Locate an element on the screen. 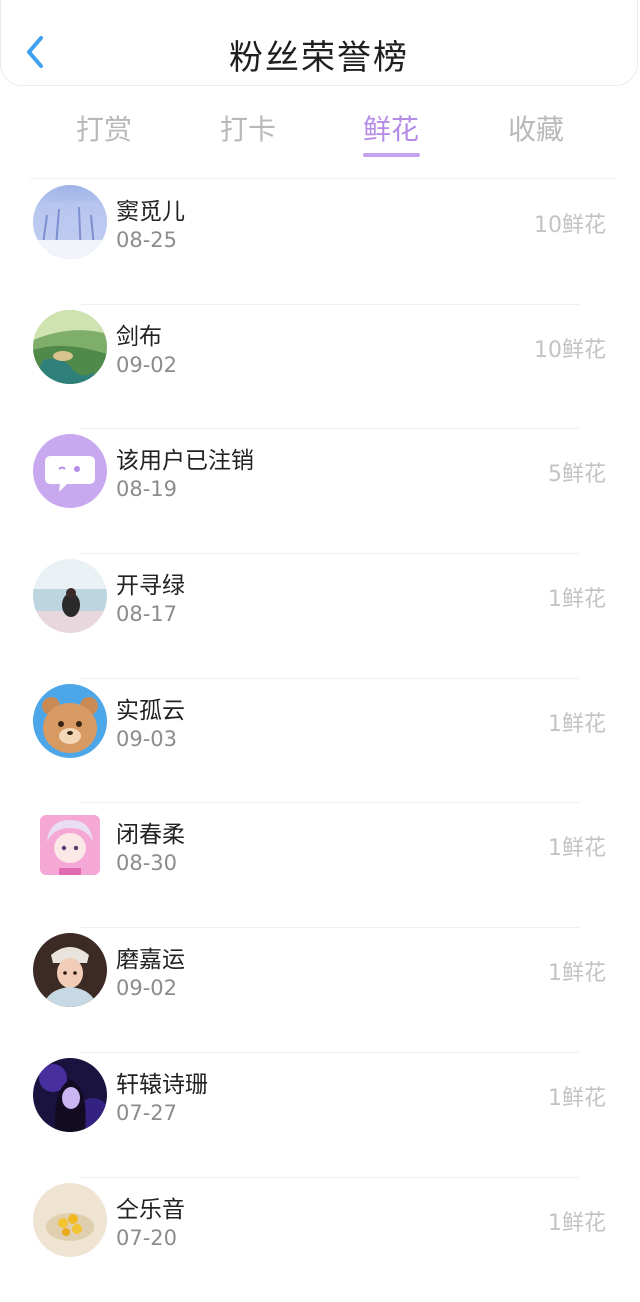  tab-favorites: 收藏 is located at coordinates (536, 128).